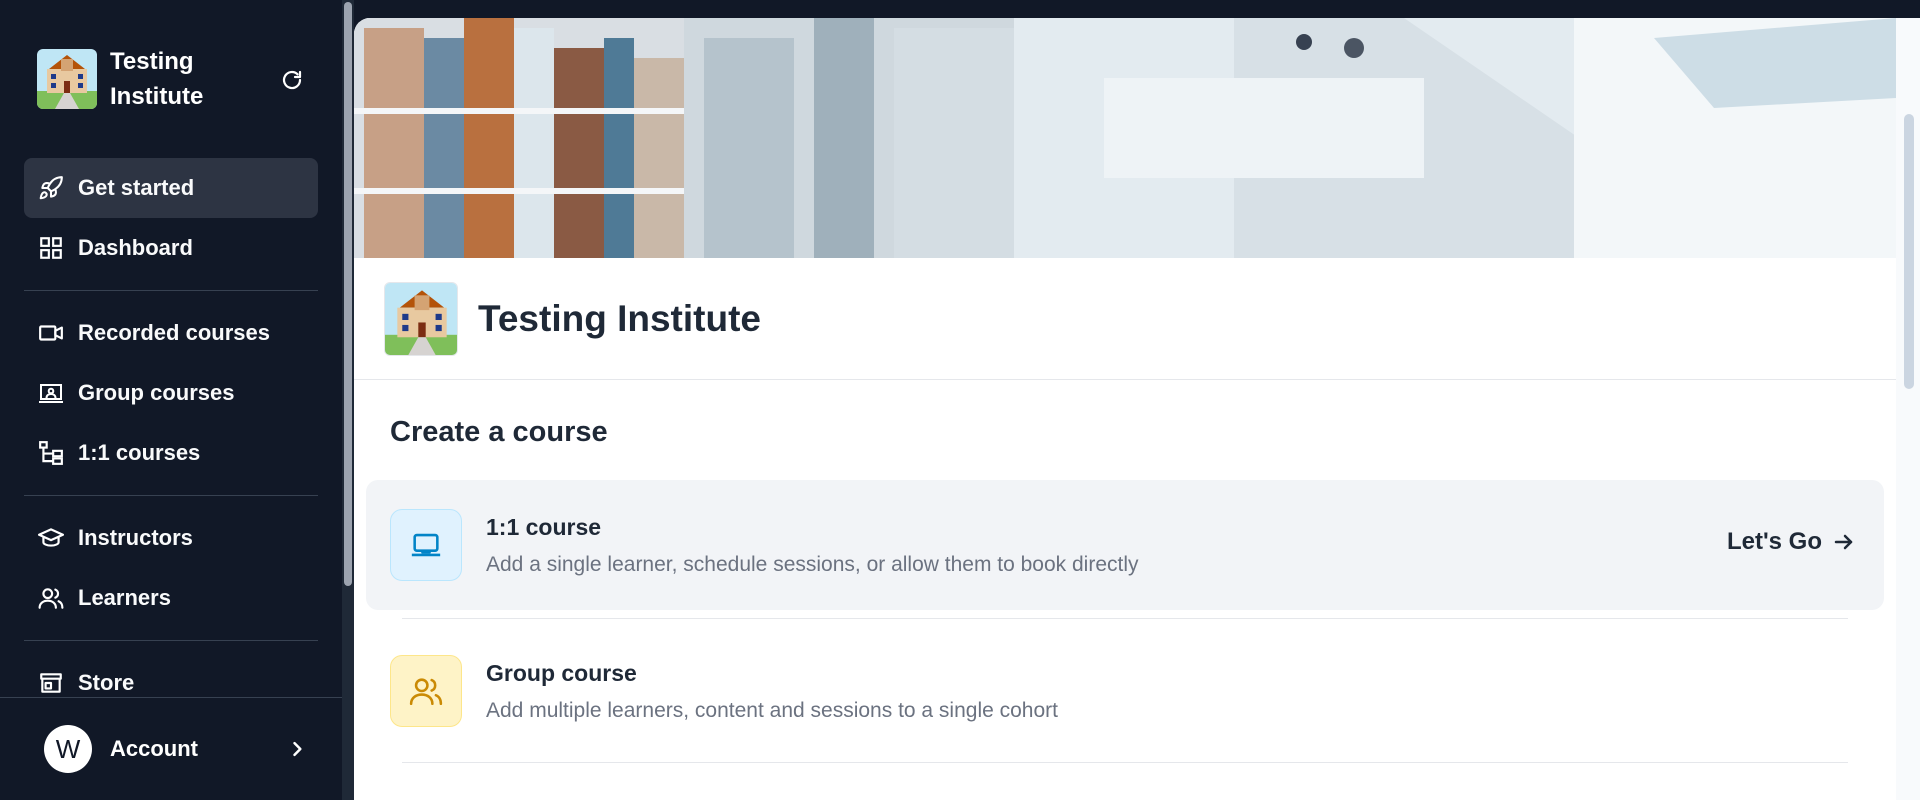 The height and width of the screenshot is (800, 1920). What do you see at coordinates (68, 749) in the screenshot?
I see `avatar: W` at bounding box center [68, 749].